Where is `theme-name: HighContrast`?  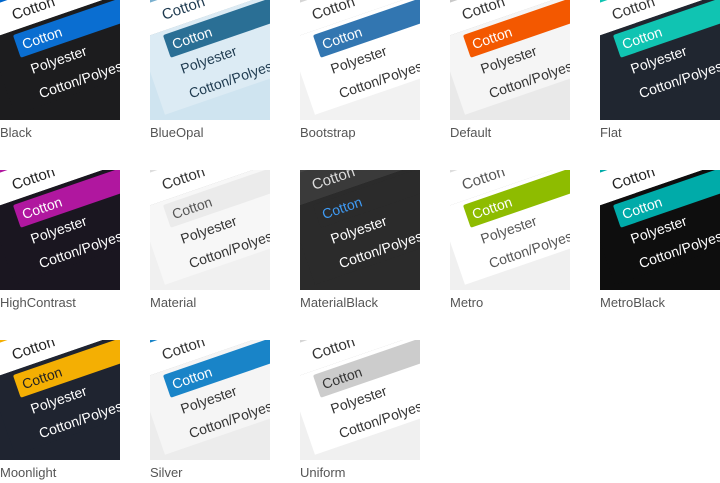
theme-name: HighContrast is located at coordinates (60, 303).